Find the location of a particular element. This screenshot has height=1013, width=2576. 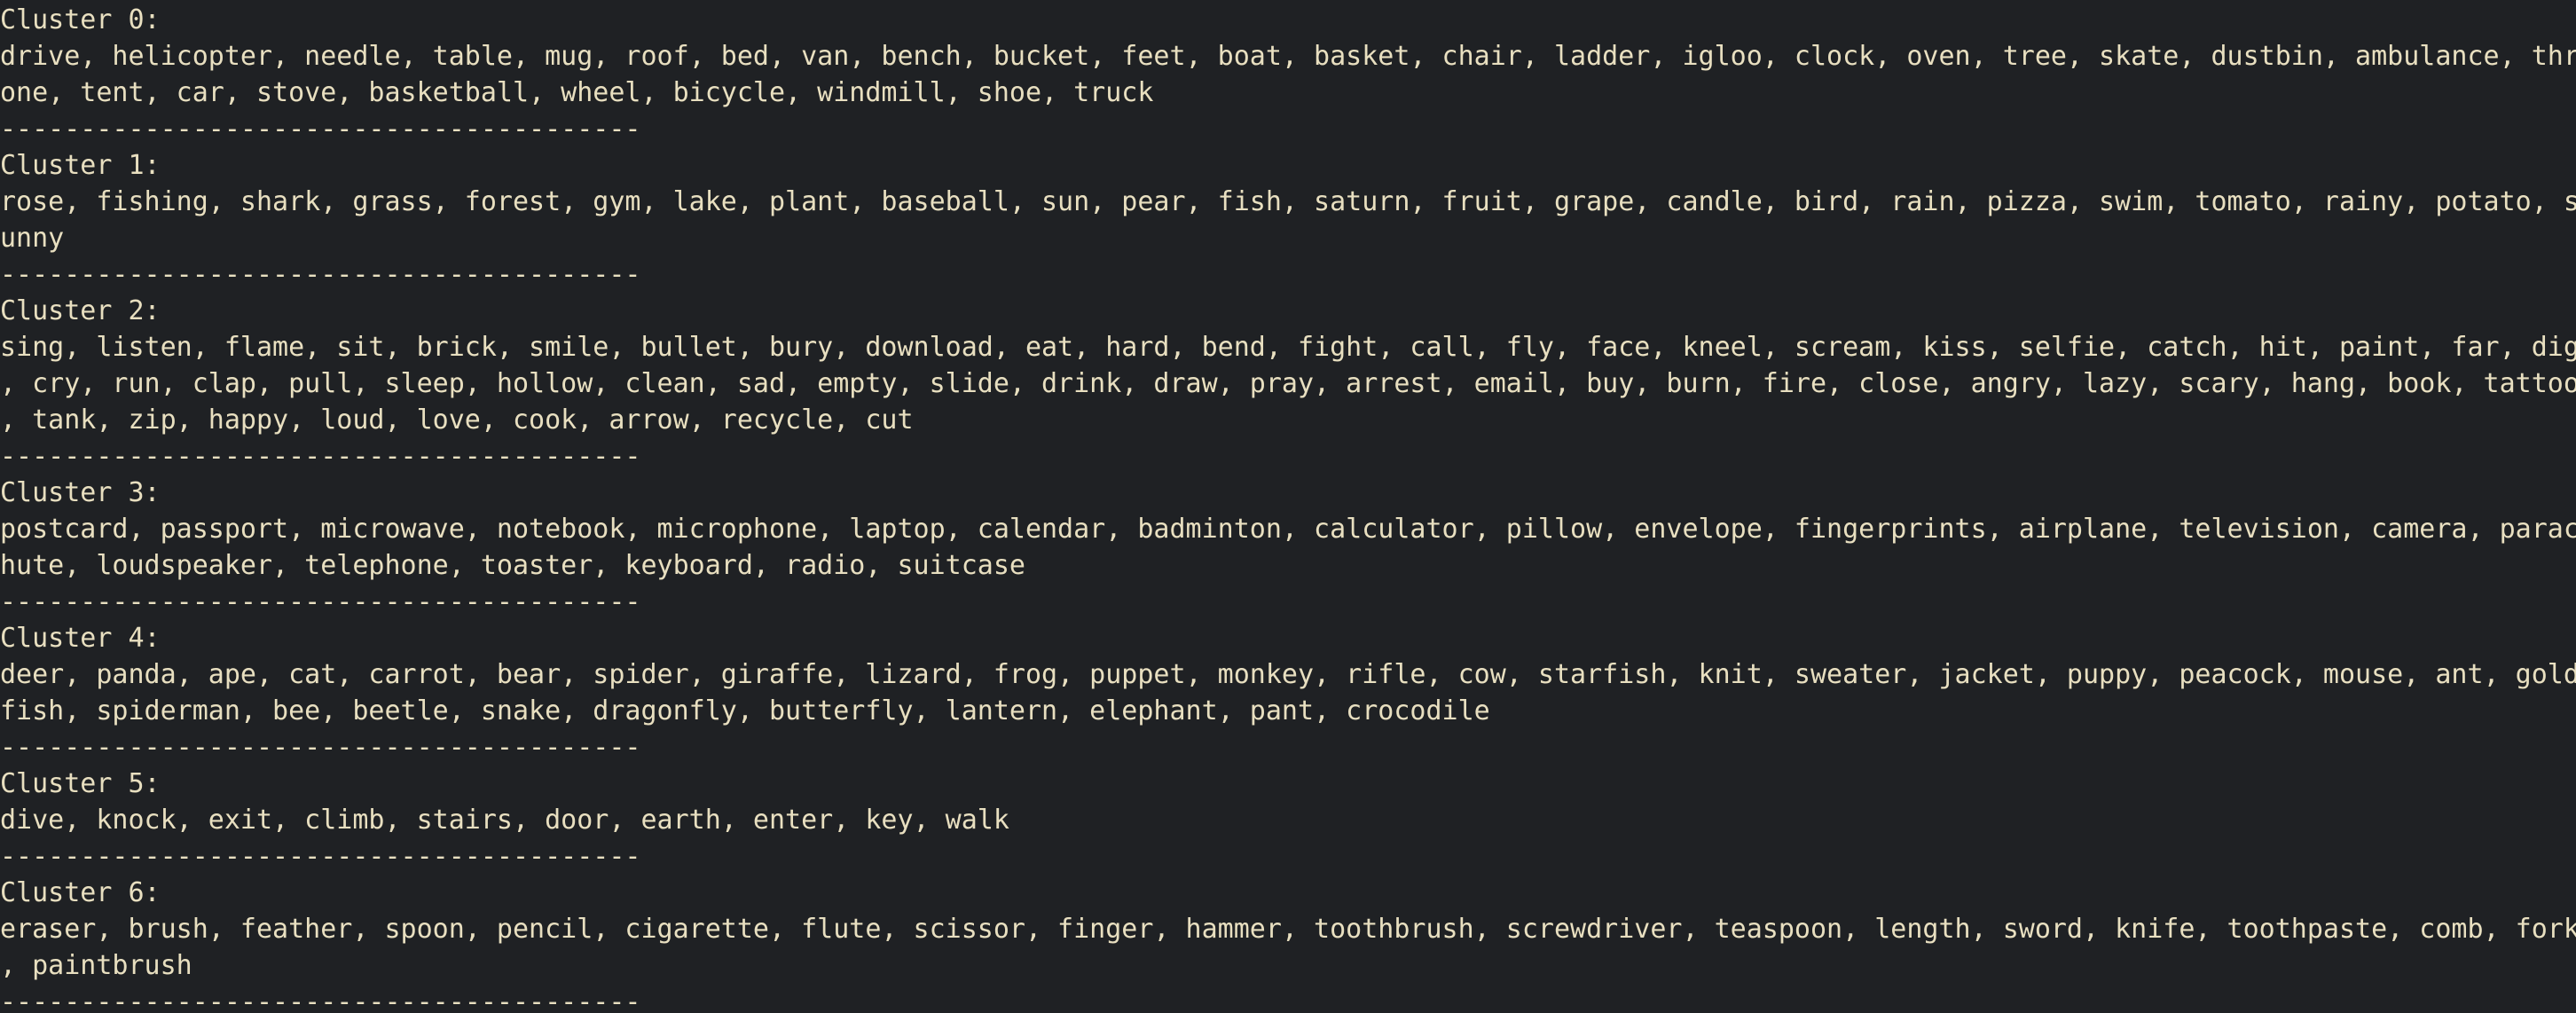

cluster-6-heading: Cluster 6: is located at coordinates (80, 892).